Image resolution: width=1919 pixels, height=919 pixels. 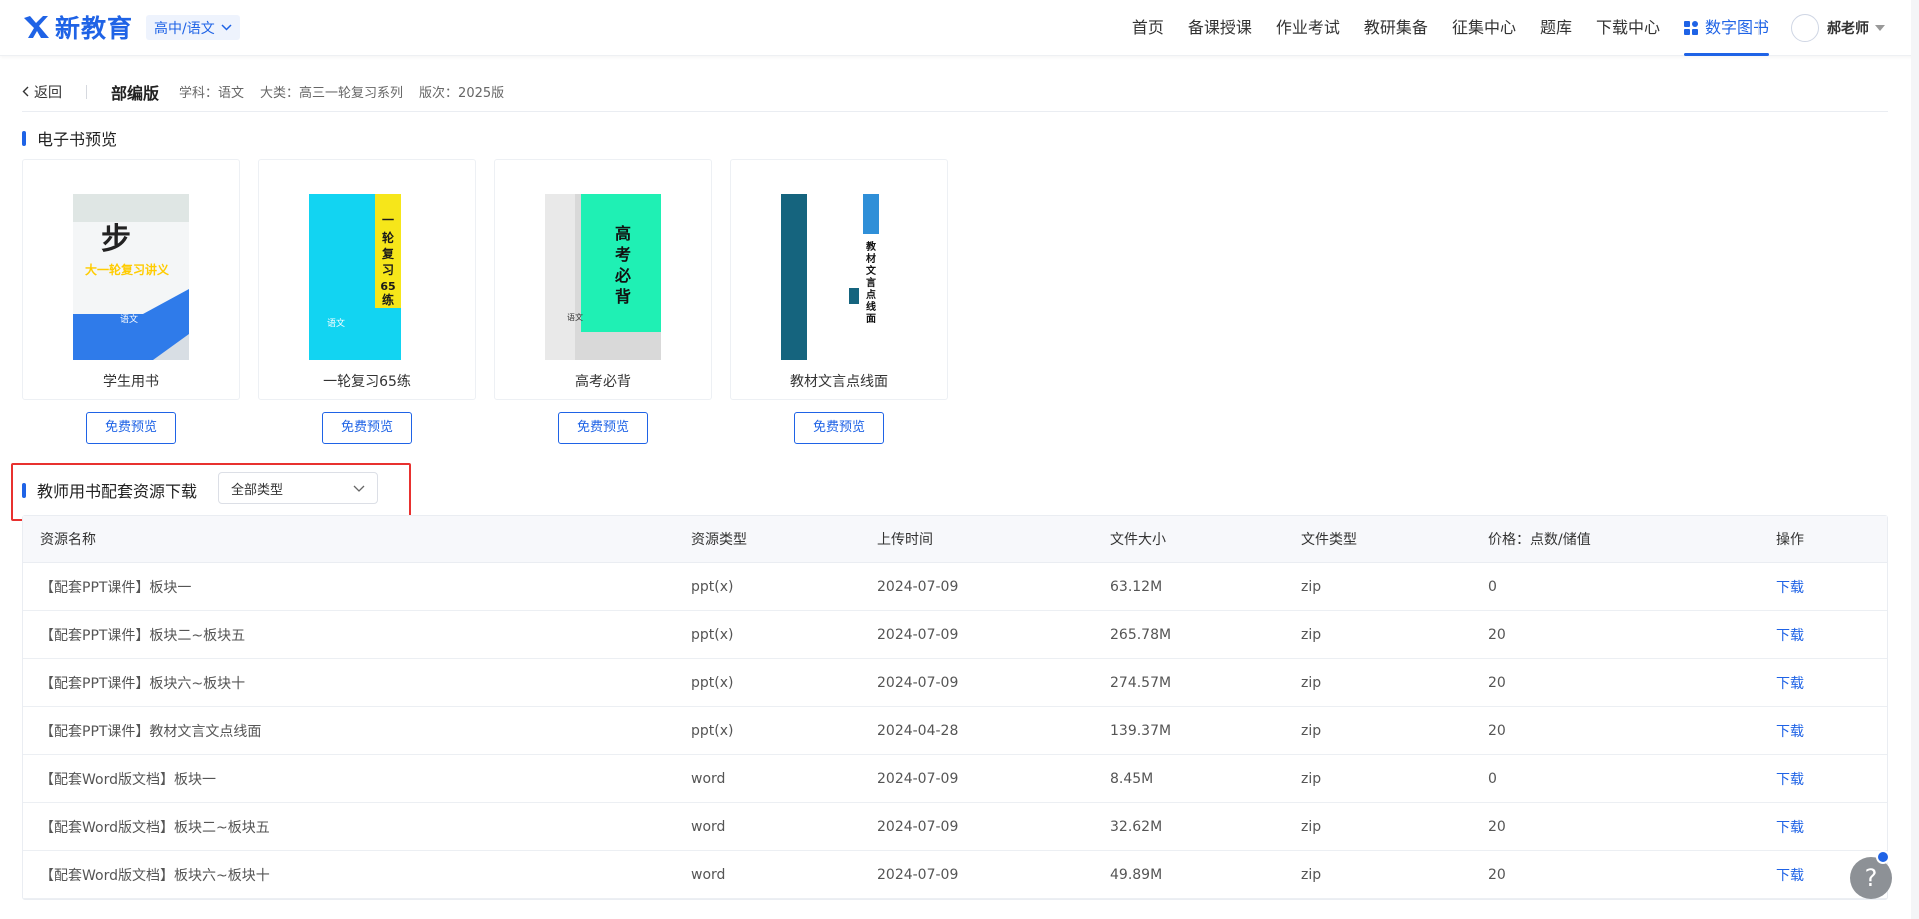 I want to click on file-size: 63.12M, so click(x=1136, y=586).